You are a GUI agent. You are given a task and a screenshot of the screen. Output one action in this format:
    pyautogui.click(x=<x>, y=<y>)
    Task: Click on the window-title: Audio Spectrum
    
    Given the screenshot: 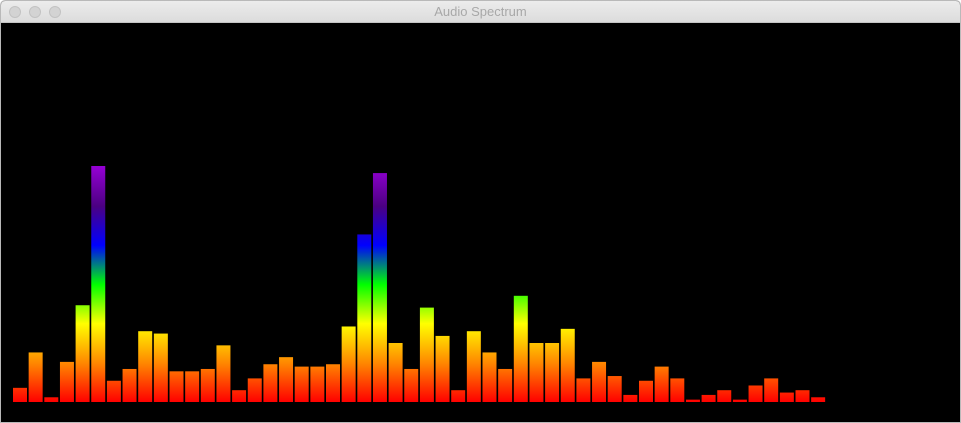 What is the action you would take?
    pyautogui.click(x=480, y=11)
    